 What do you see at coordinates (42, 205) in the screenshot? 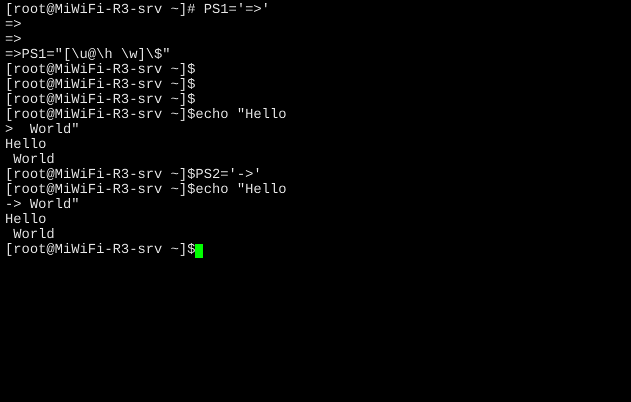
I see `terminal-line: -> World"` at bounding box center [42, 205].